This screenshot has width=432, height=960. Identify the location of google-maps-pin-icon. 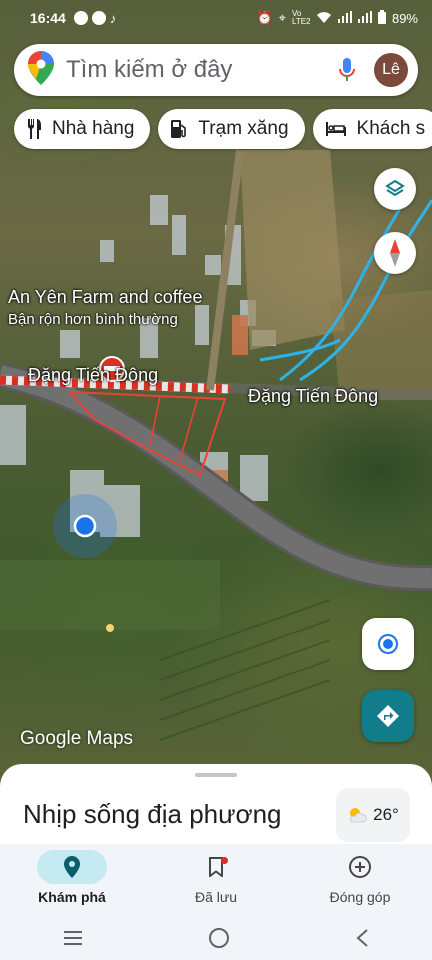
(41, 70).